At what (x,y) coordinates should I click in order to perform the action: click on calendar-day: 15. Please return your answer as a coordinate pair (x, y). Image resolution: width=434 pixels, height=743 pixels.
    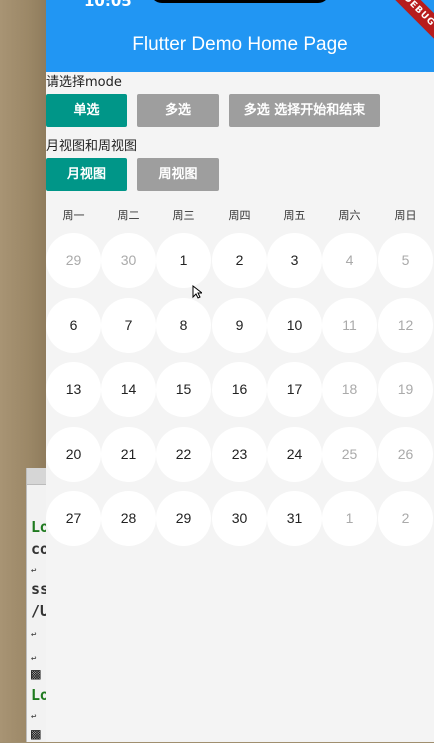
    Looking at the image, I should click on (183, 389).